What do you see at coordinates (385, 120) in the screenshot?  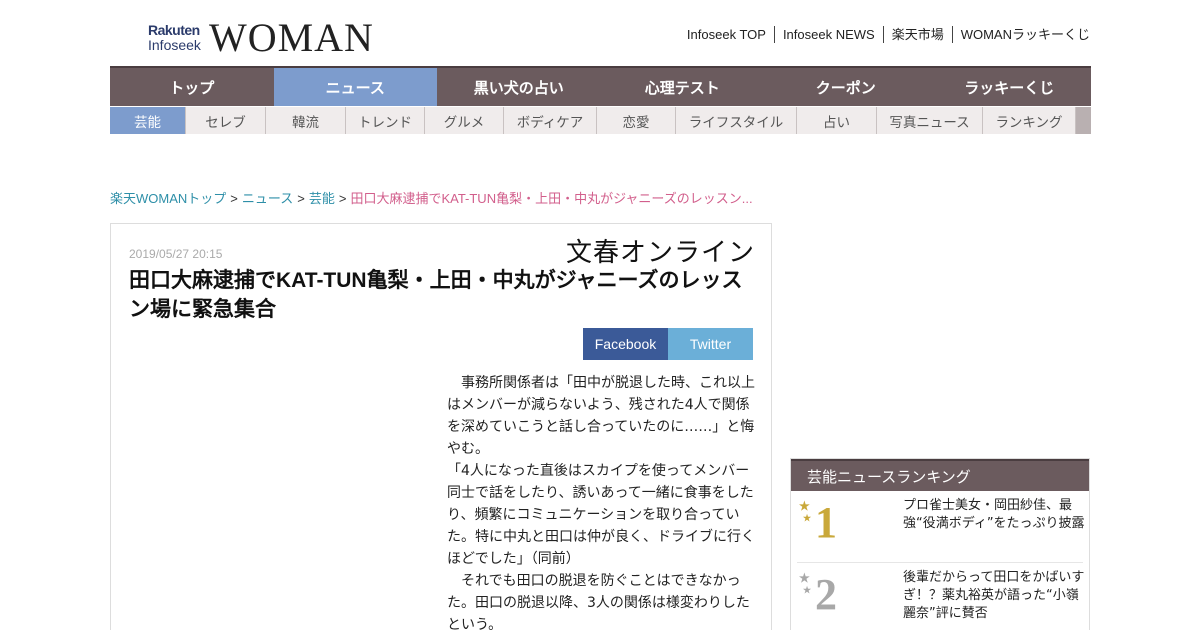 I see `sub-nav-trend: トレンド` at bounding box center [385, 120].